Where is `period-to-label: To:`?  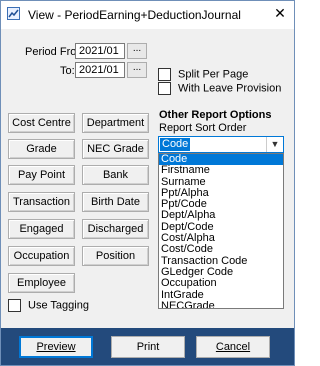 period-to-label: To: is located at coordinates (67, 71).